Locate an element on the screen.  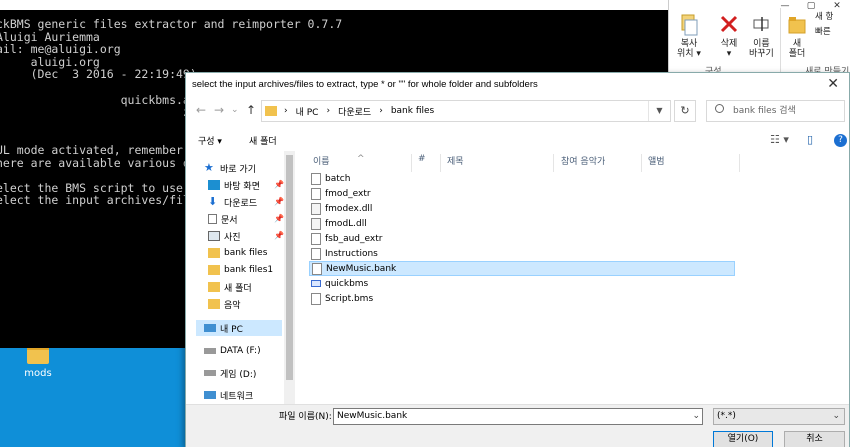
breadcrumb-this-pc: 내 PC is located at coordinates (307, 111).